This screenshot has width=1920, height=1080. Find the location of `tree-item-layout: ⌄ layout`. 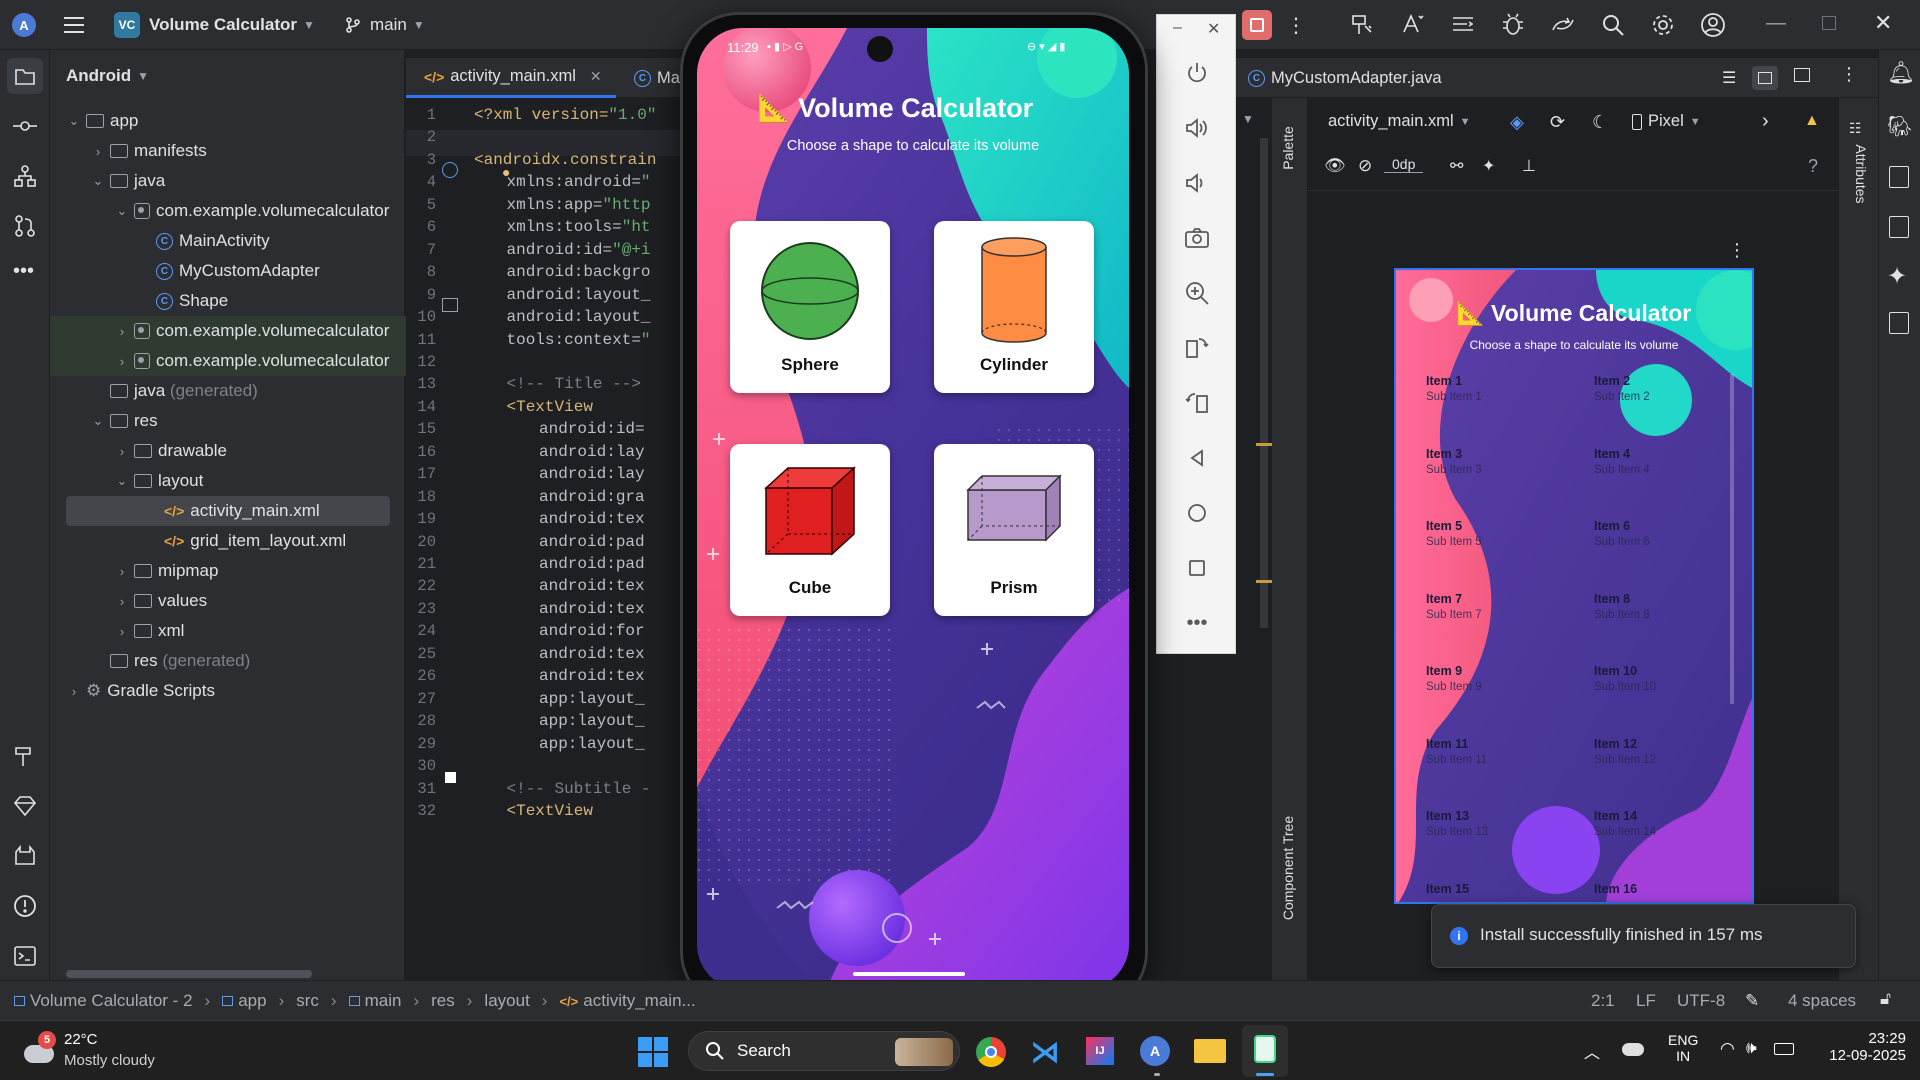

tree-item-layout: ⌄ layout is located at coordinates (159, 481).